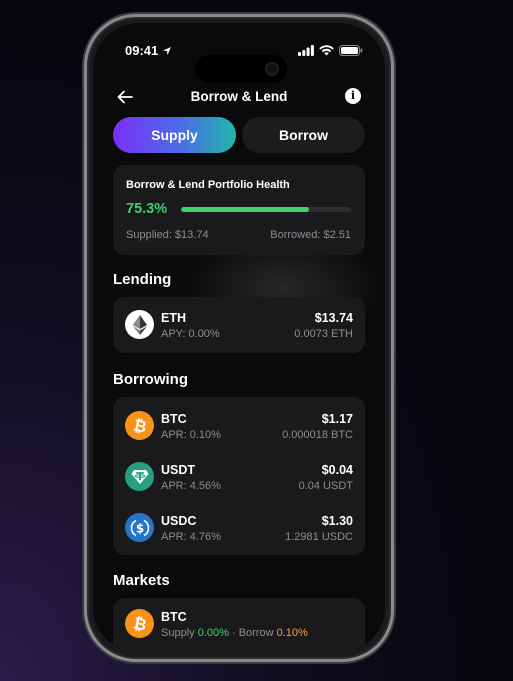 The image size is (513, 681). I want to click on section-title-borrowing: Borrowing, so click(150, 379).